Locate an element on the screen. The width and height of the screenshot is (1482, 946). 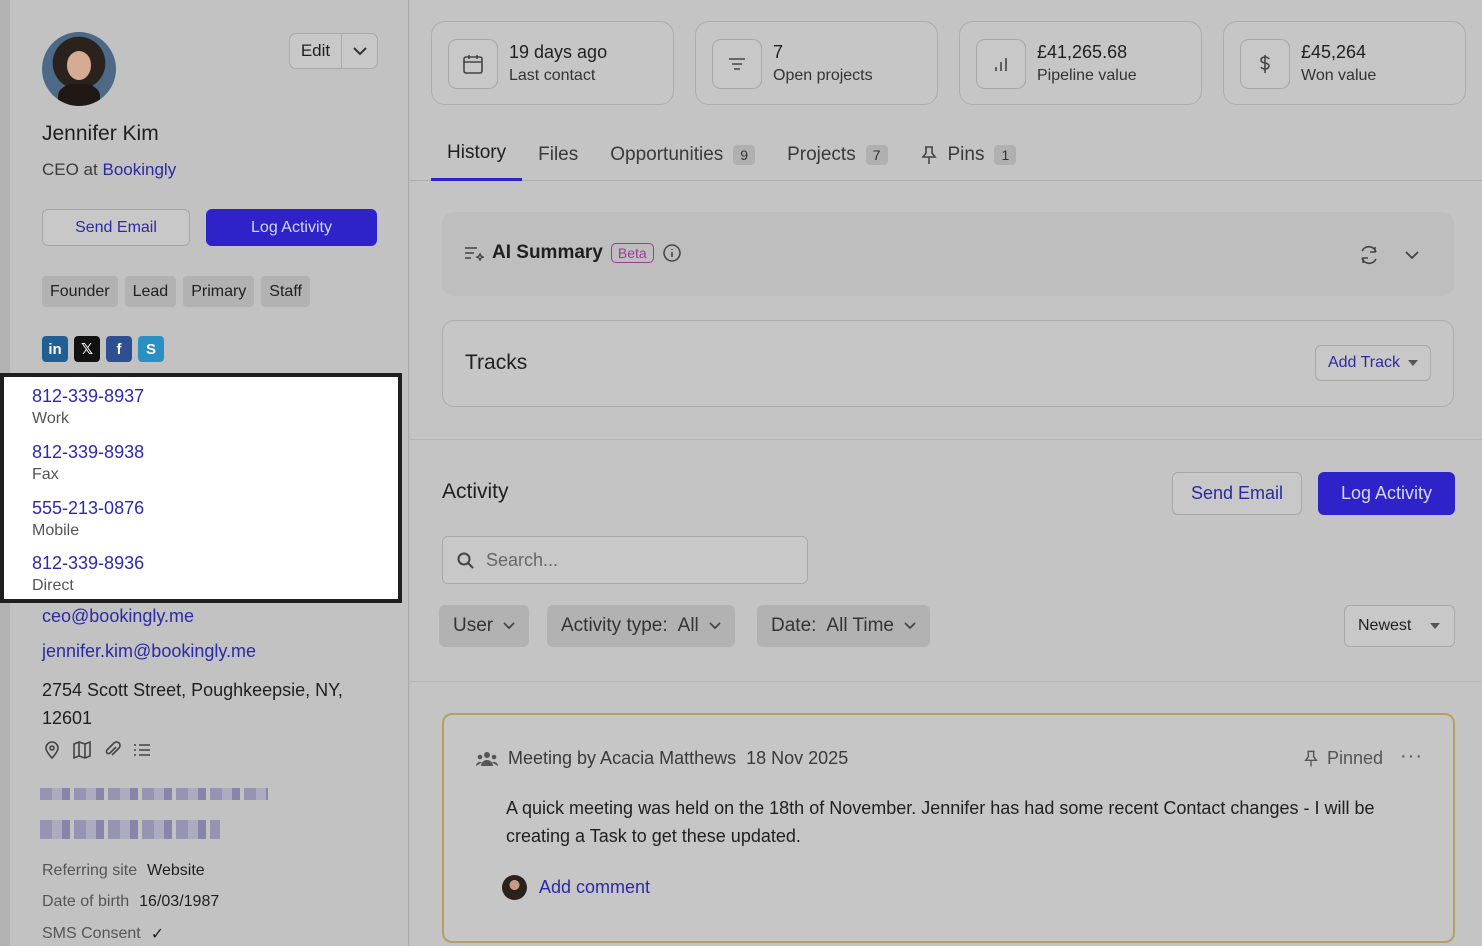
phone-entry: 812-339-8938 Fax is located at coordinates (88, 463).